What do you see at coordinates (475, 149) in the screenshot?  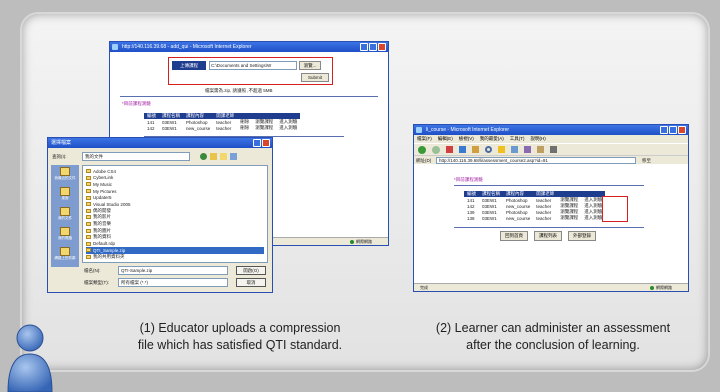 I see `home-icon` at bounding box center [475, 149].